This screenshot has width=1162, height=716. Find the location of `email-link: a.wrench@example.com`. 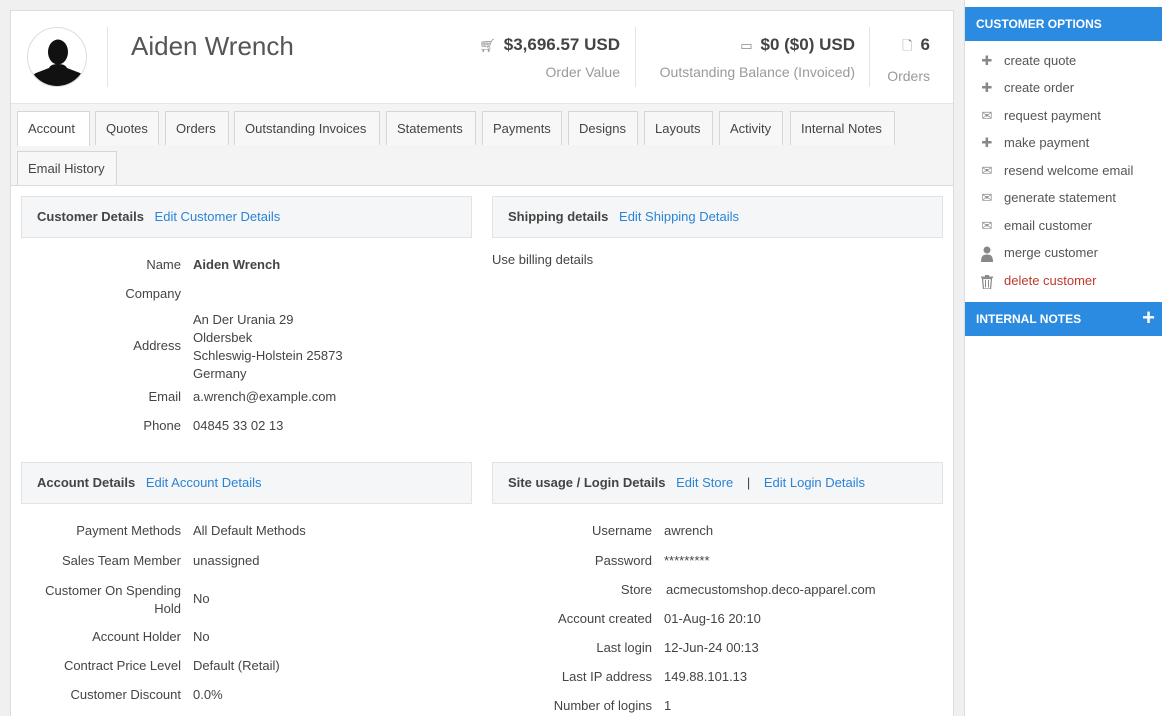

email-link: a.wrench@example.com is located at coordinates (264, 396).